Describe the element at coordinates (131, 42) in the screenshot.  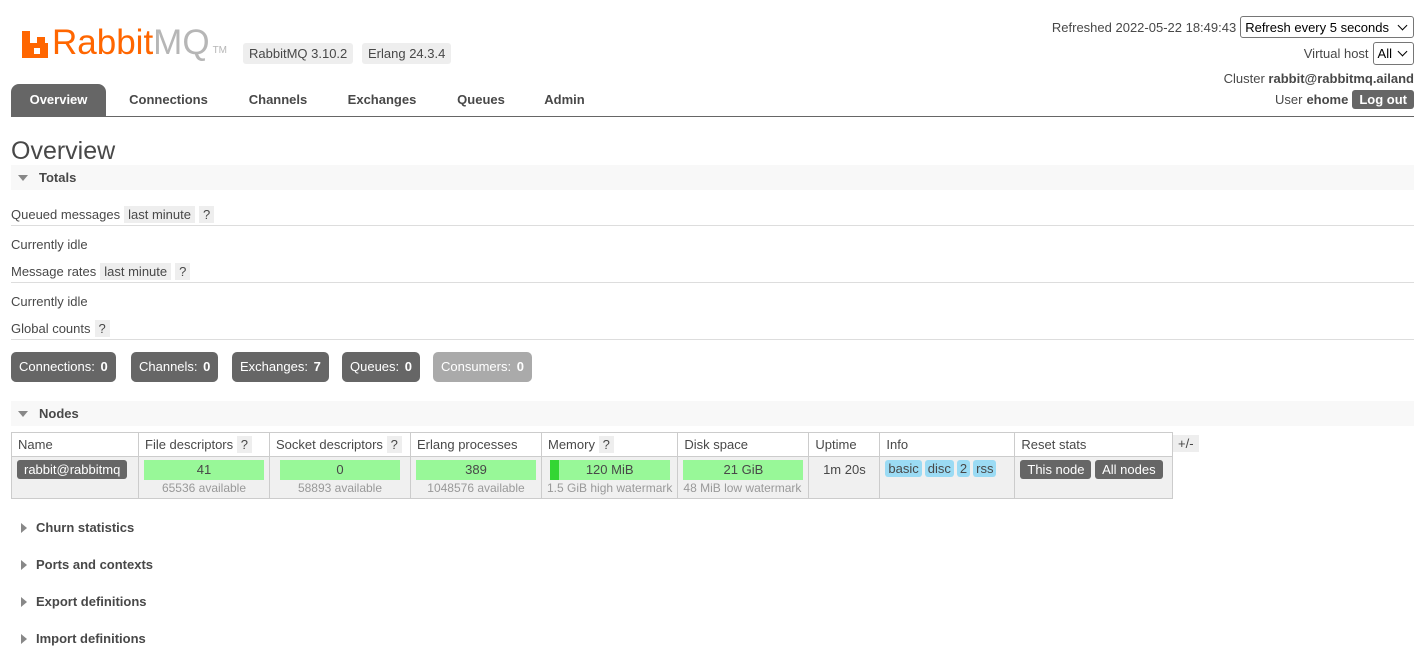
I see `logo-text: RabbitMQ` at that location.